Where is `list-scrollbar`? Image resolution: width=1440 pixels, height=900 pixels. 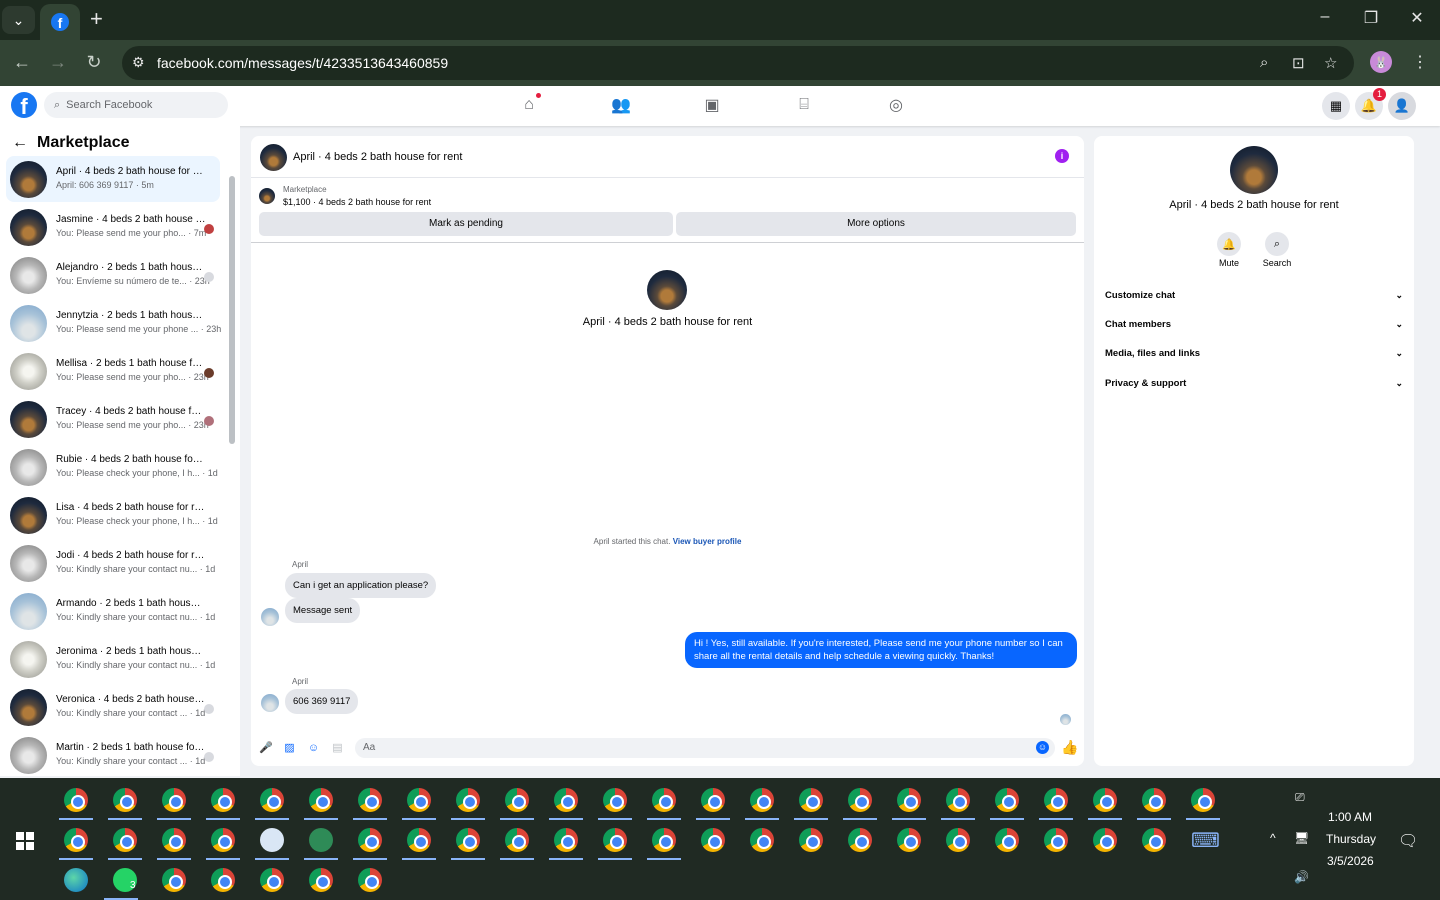 list-scrollbar is located at coordinates (232, 466).